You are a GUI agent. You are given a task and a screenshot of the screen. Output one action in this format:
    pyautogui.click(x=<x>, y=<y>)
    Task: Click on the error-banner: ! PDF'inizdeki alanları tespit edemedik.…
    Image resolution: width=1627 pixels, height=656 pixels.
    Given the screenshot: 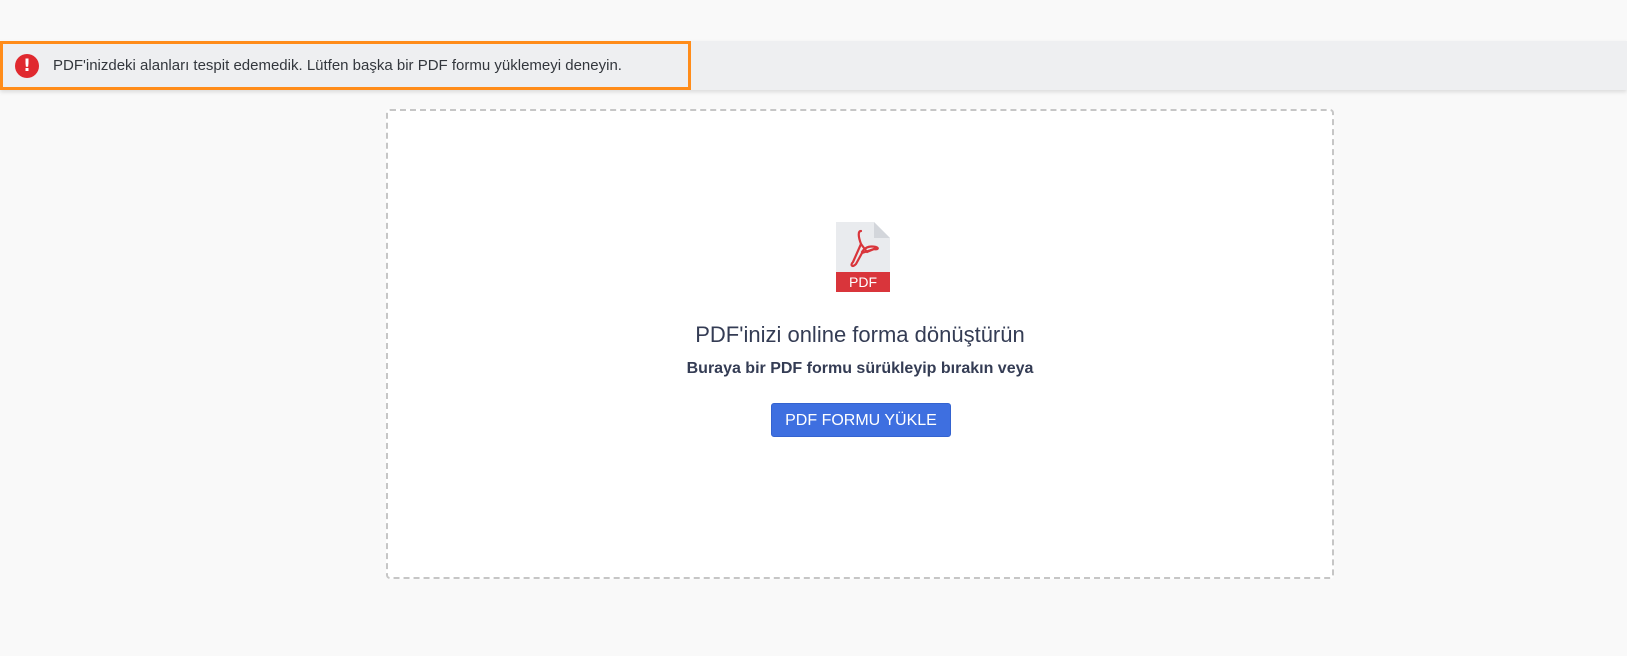 What is the action you would take?
    pyautogui.click(x=813, y=65)
    